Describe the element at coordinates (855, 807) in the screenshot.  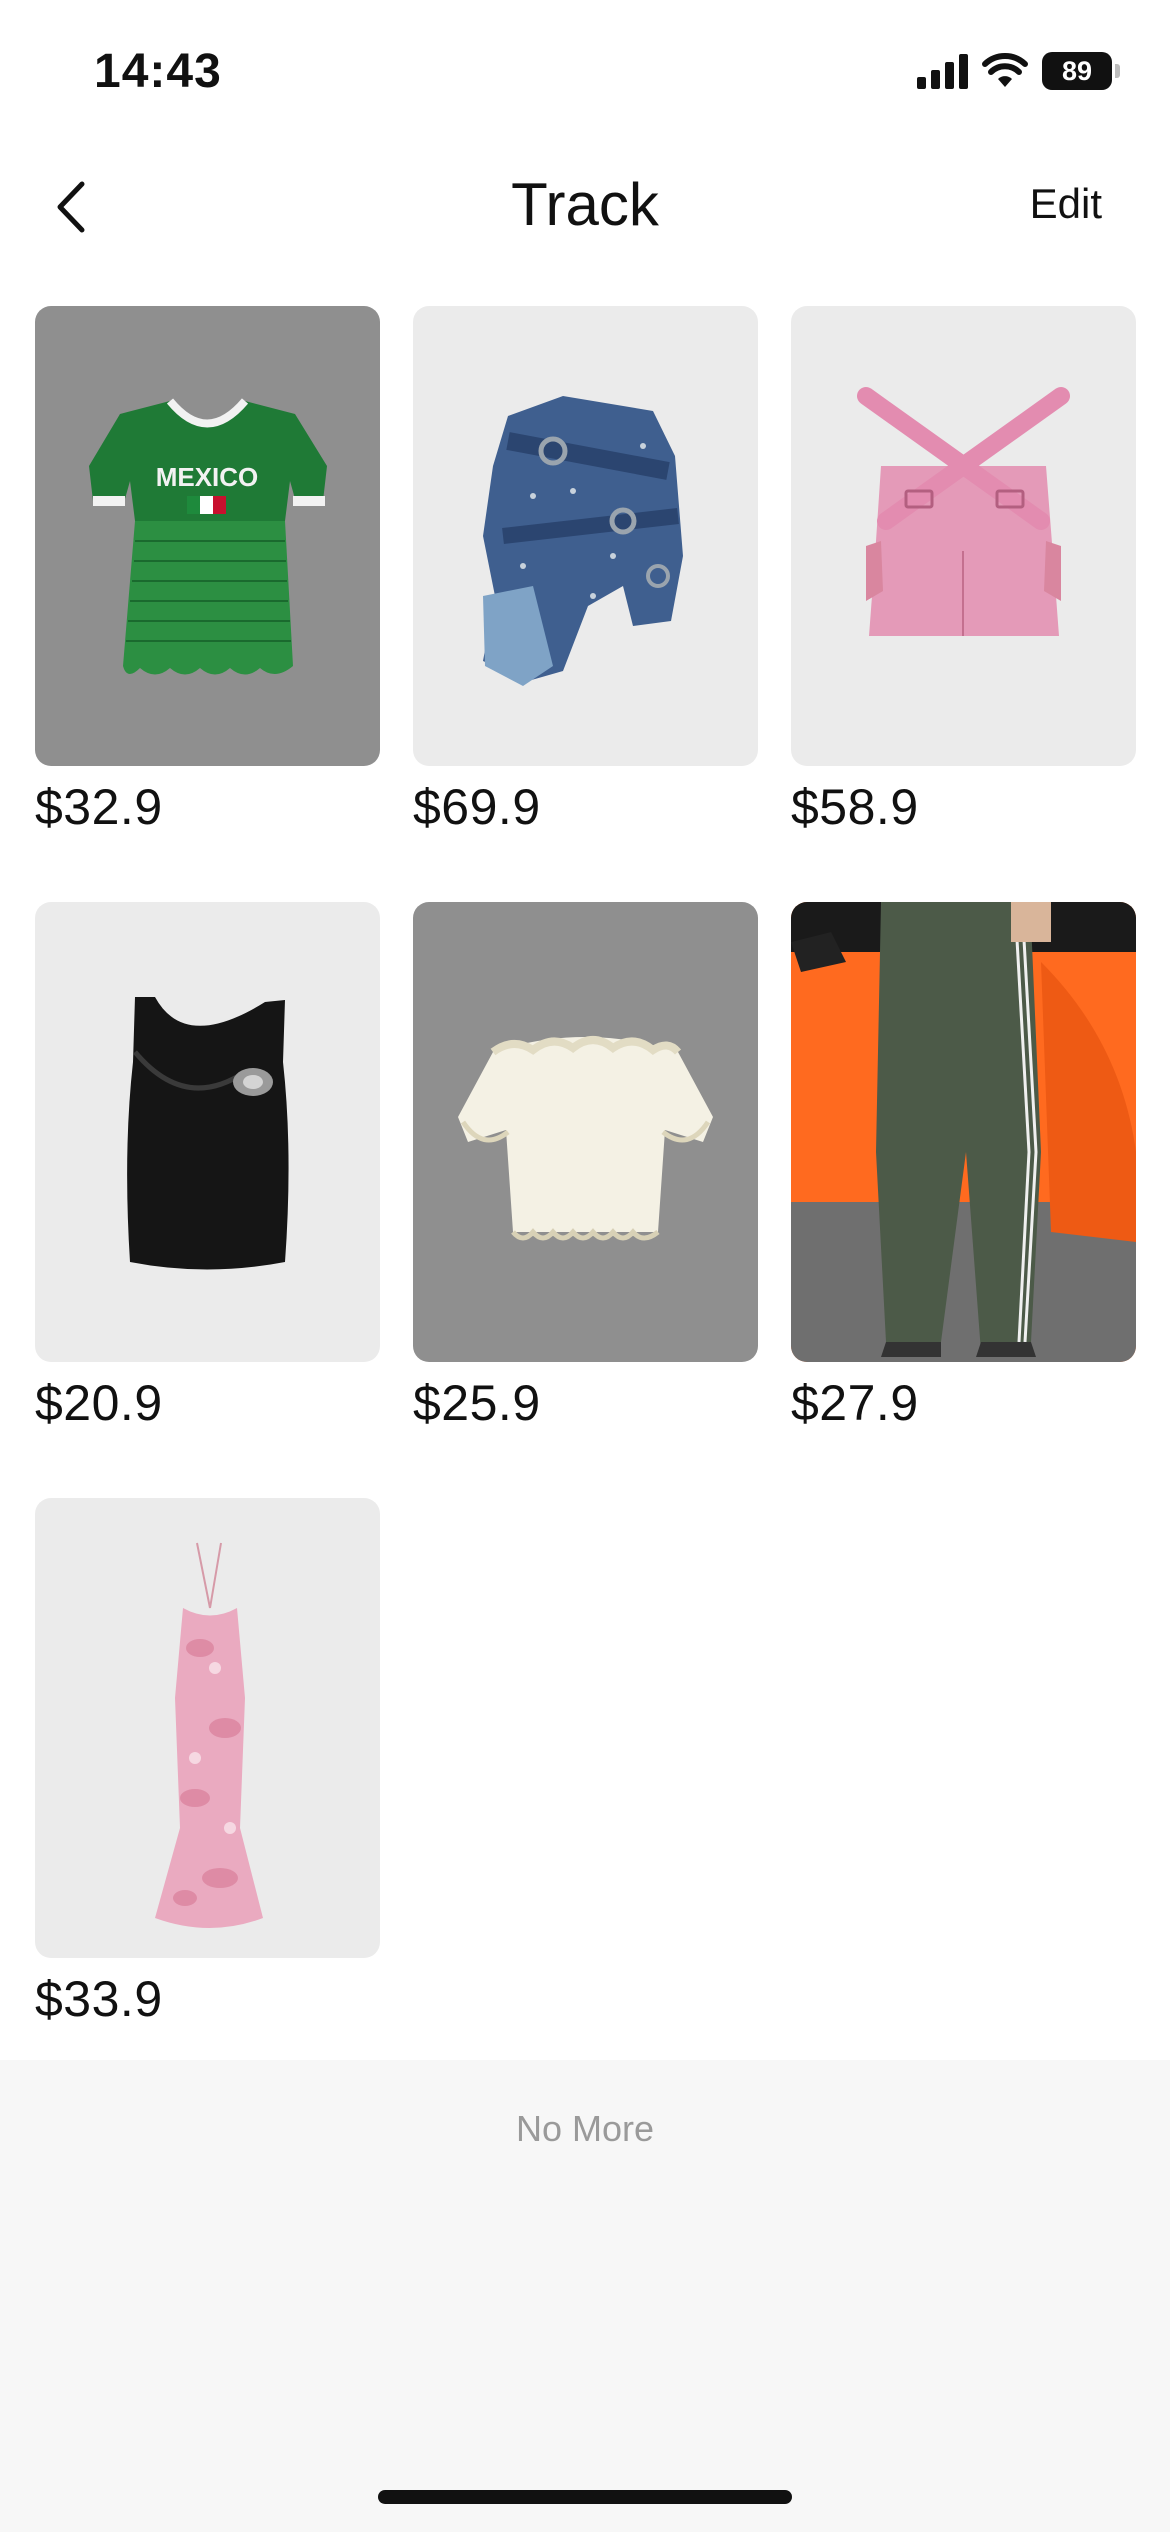
I see `product-price: $58.9` at that location.